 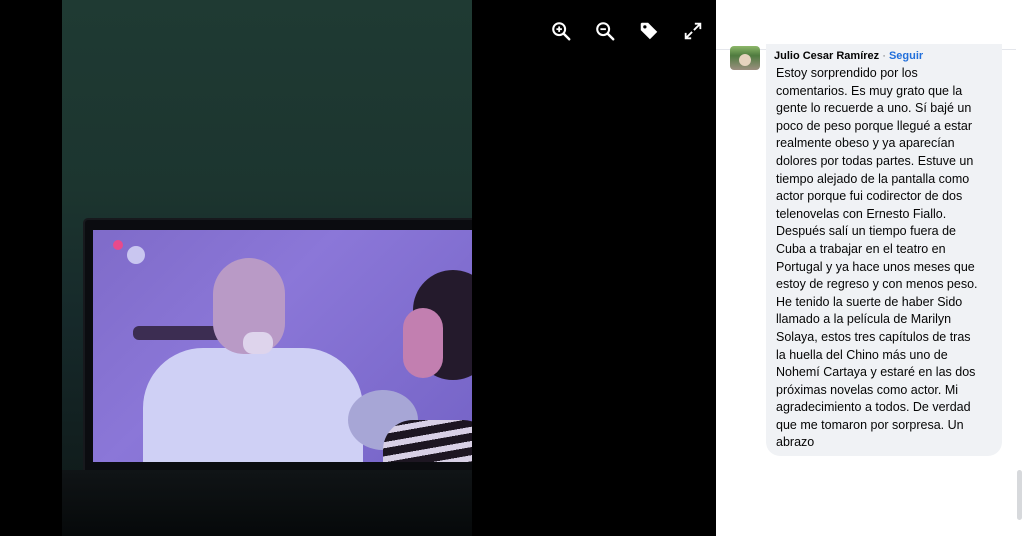 I want to click on man-beard, so click(x=258, y=343).